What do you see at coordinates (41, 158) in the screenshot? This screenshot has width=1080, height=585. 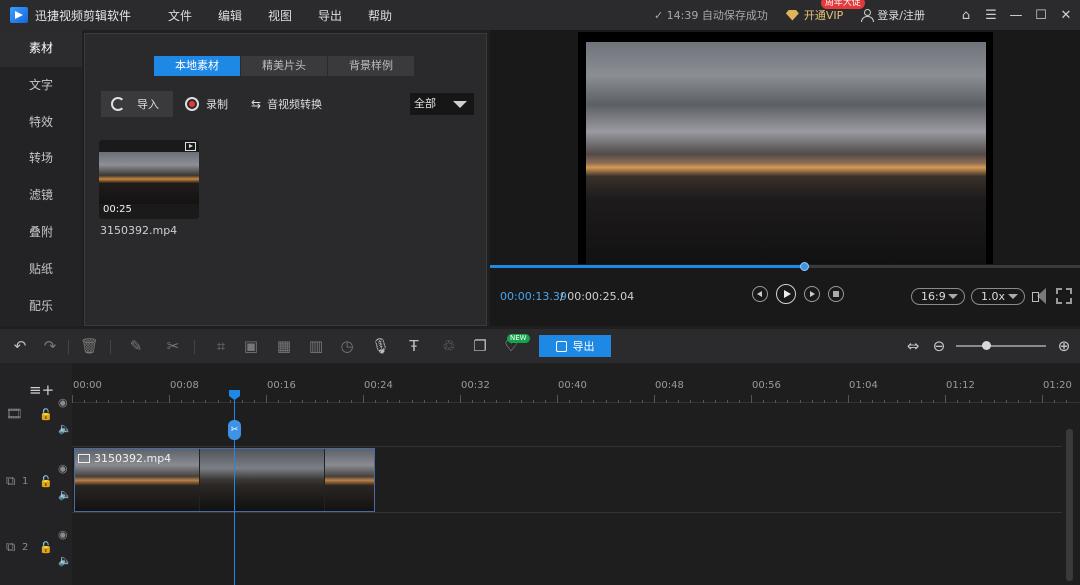 I see `sidebar-item-transitions: 转场` at bounding box center [41, 158].